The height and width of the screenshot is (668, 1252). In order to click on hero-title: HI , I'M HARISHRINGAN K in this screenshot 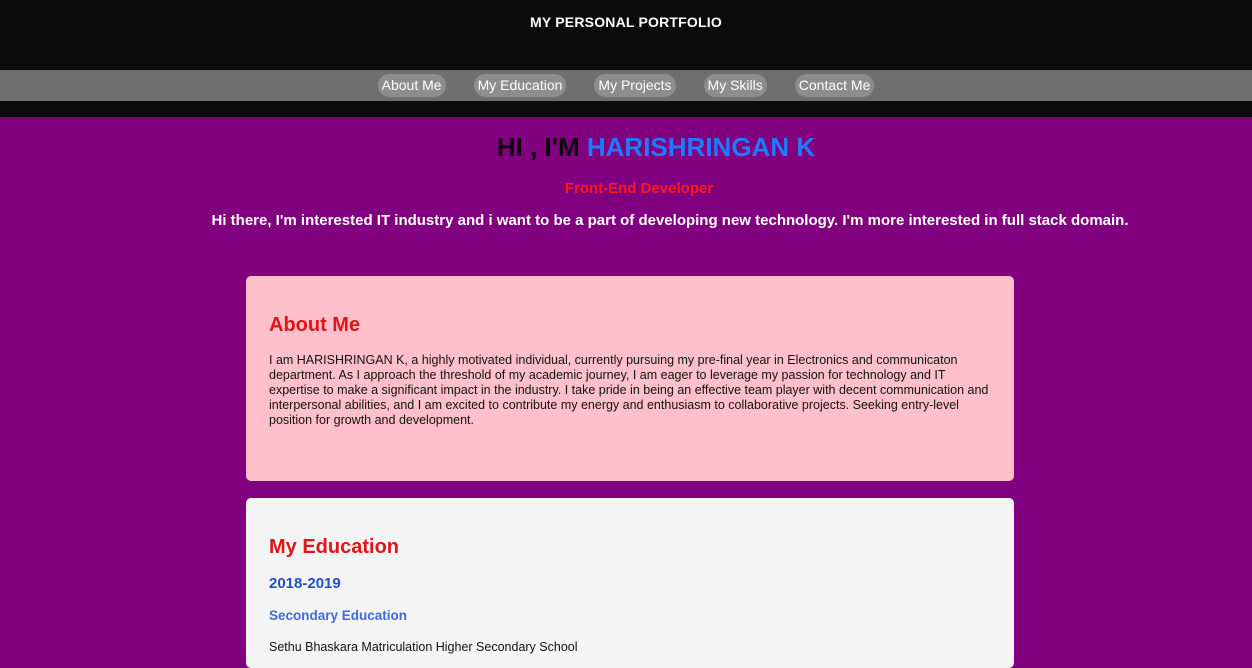, I will do `click(626, 147)`.